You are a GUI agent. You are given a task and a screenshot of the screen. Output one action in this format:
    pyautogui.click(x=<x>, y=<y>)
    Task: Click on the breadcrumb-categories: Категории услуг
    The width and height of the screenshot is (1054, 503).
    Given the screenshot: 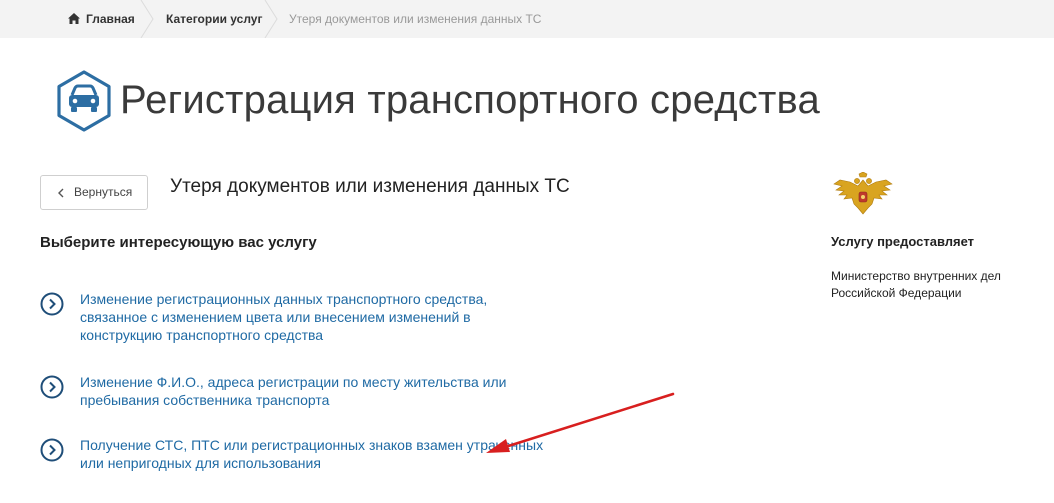 What is the action you would take?
    pyautogui.click(x=214, y=19)
    